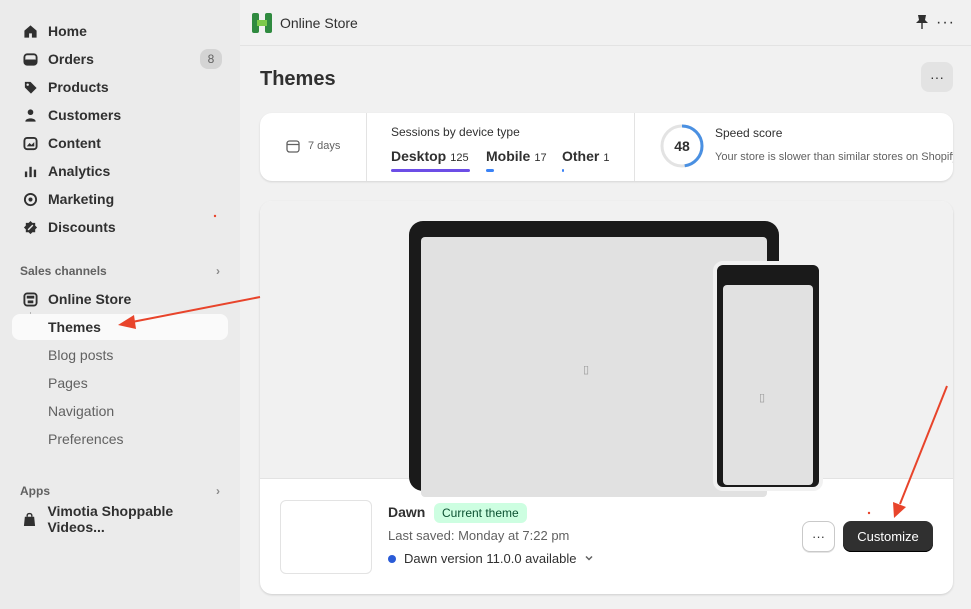  Describe the element at coordinates (419, 156) in the screenshot. I see `device-name: Desktop` at that location.